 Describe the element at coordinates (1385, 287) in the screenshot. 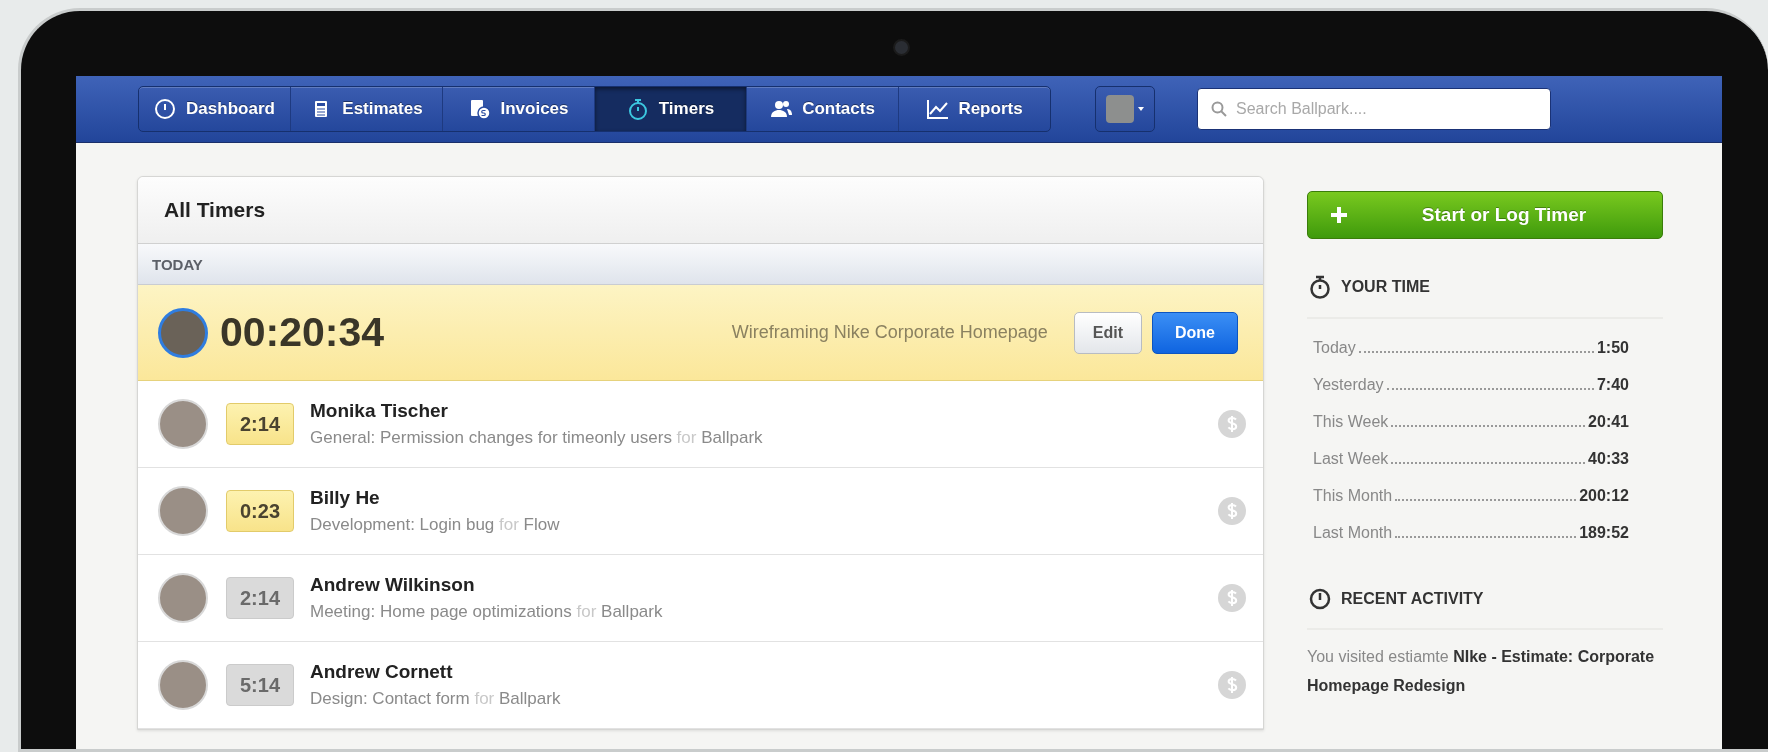

I see `section-heading: YOUR TIME` at that location.